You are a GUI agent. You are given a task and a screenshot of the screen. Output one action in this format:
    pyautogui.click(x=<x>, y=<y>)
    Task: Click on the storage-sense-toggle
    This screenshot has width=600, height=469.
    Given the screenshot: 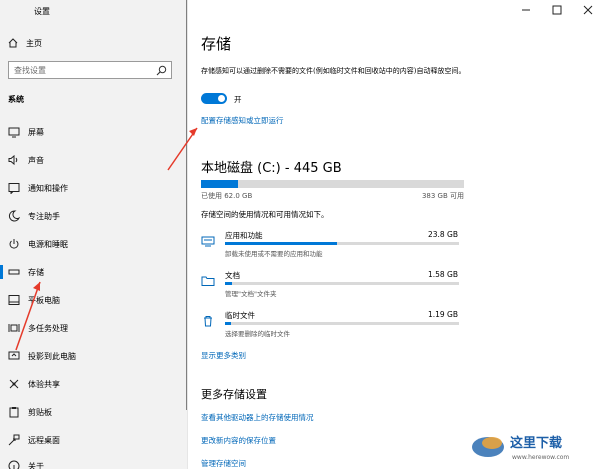 What is the action you would take?
    pyautogui.click(x=214, y=98)
    